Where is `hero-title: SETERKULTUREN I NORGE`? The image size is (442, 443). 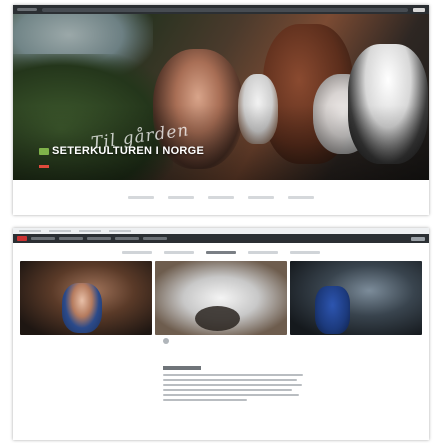
hero-title: SETERKULTUREN I NORGE is located at coordinates (121, 151).